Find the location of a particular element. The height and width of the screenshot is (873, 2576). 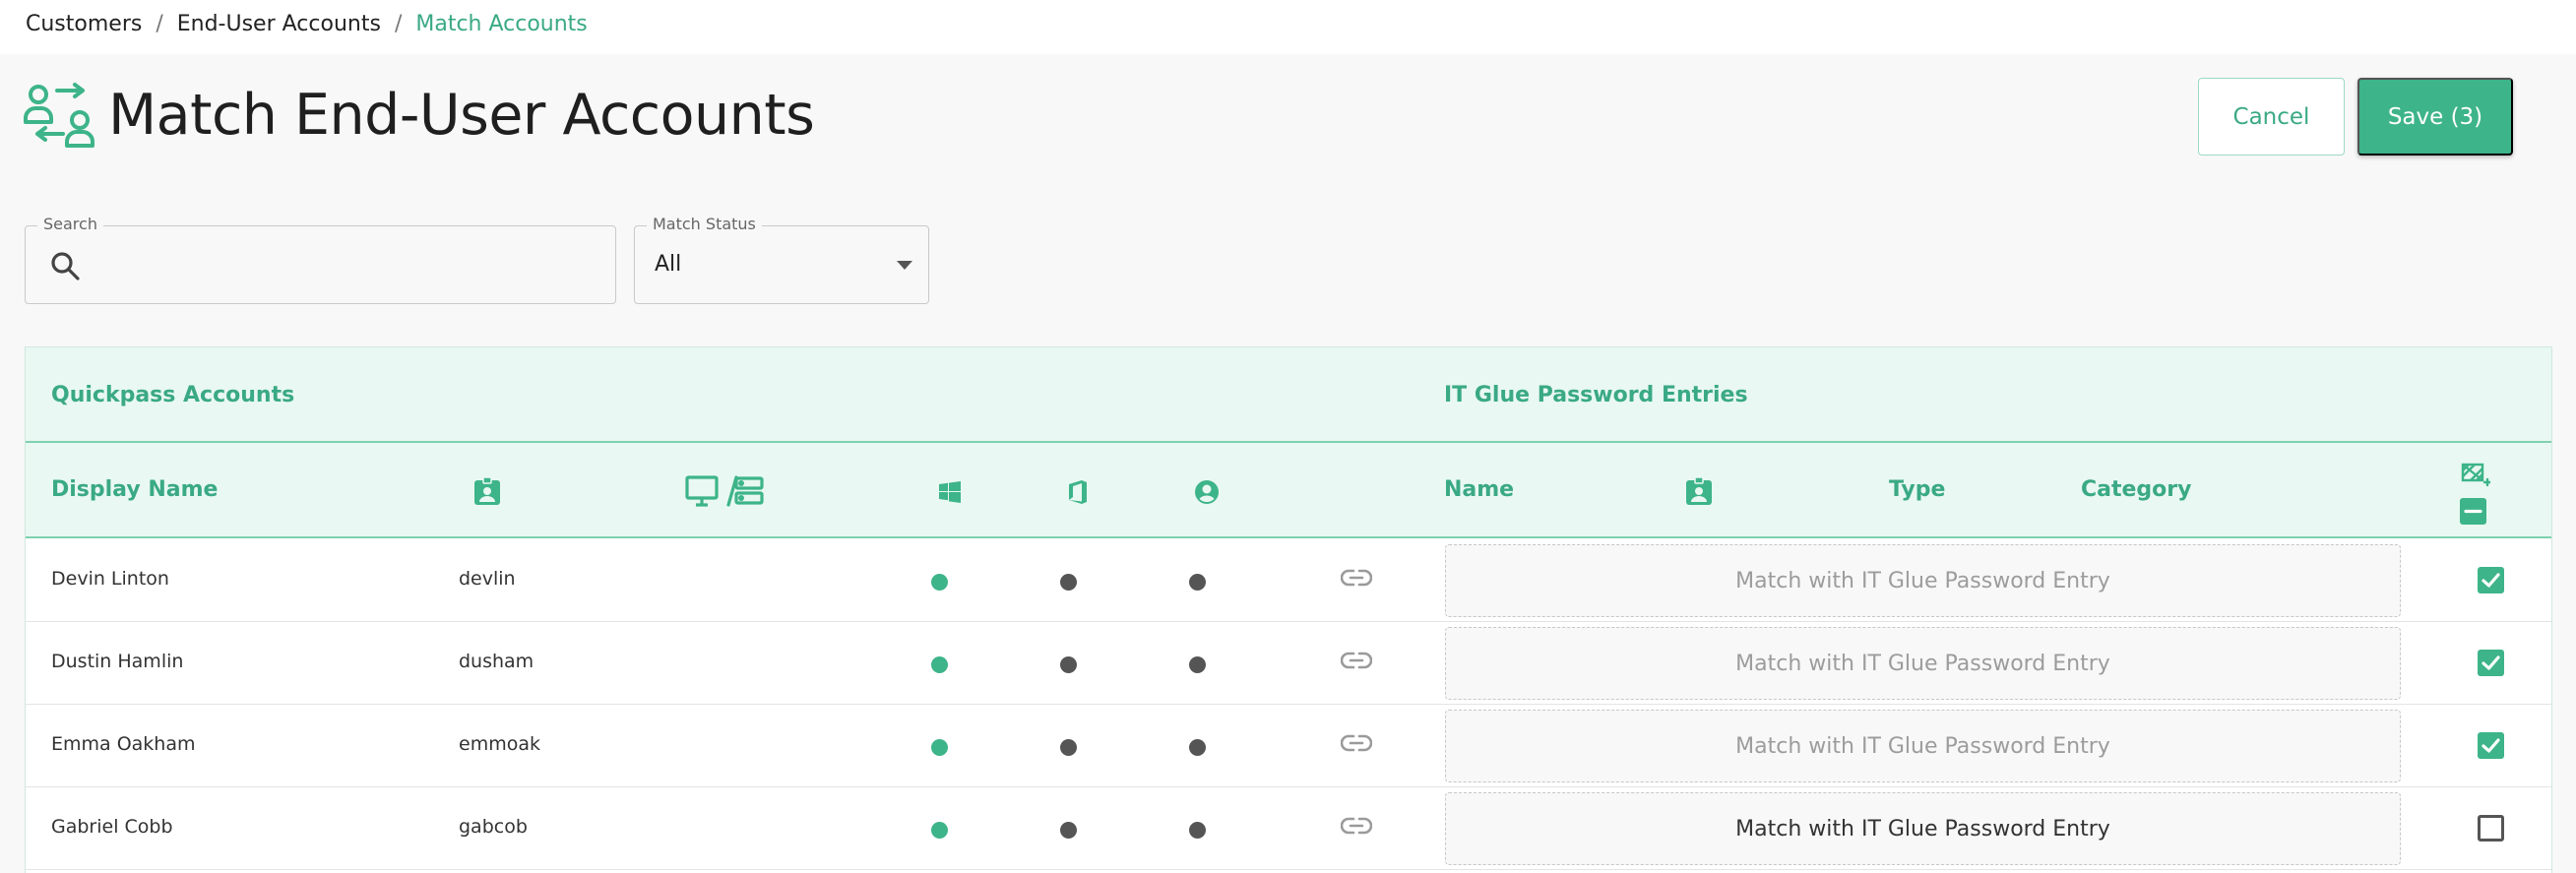

search-icon is located at coordinates (66, 266).